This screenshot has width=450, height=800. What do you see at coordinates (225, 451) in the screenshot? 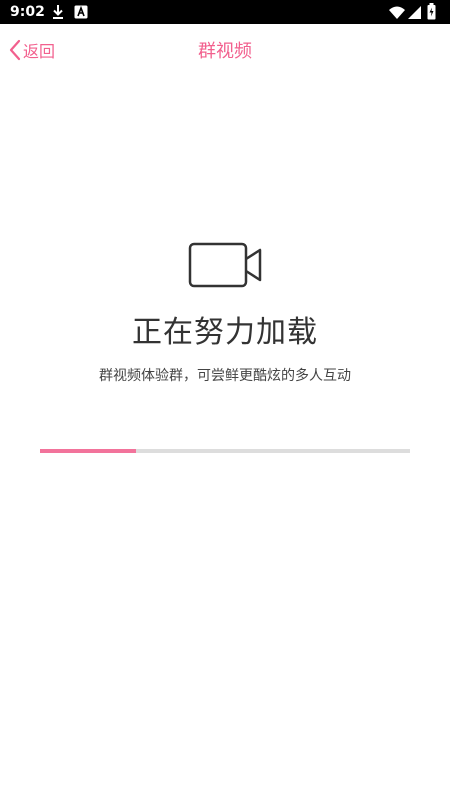
I see `progress-bar` at bounding box center [225, 451].